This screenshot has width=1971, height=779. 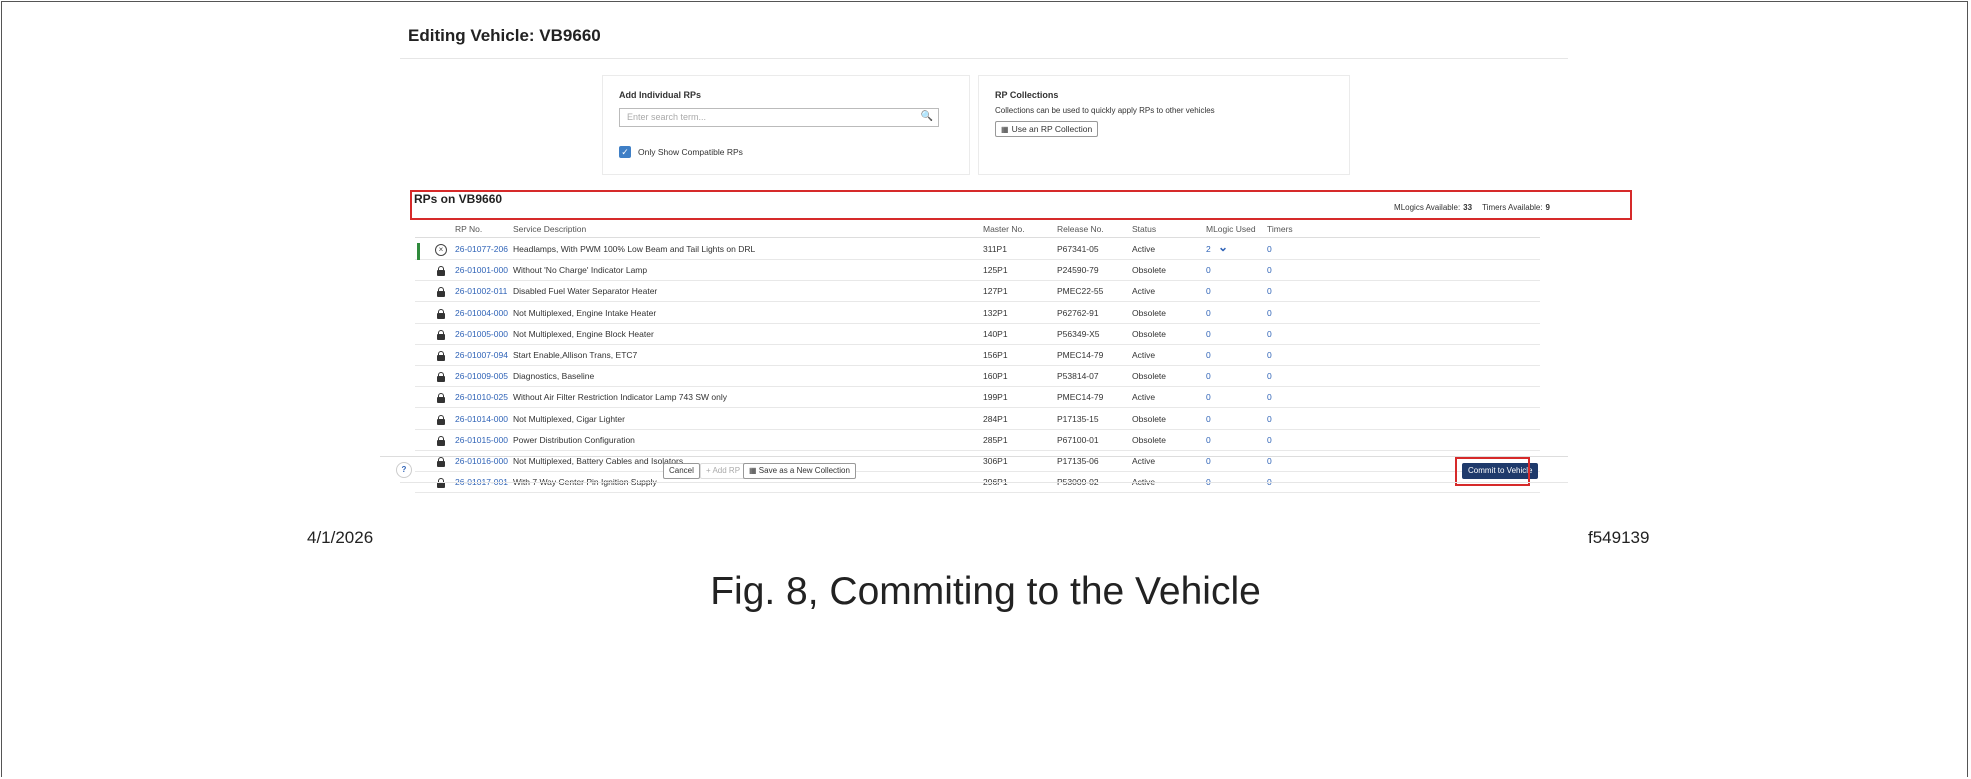 I want to click on header-release-no: Release No., so click(x=1080, y=229).